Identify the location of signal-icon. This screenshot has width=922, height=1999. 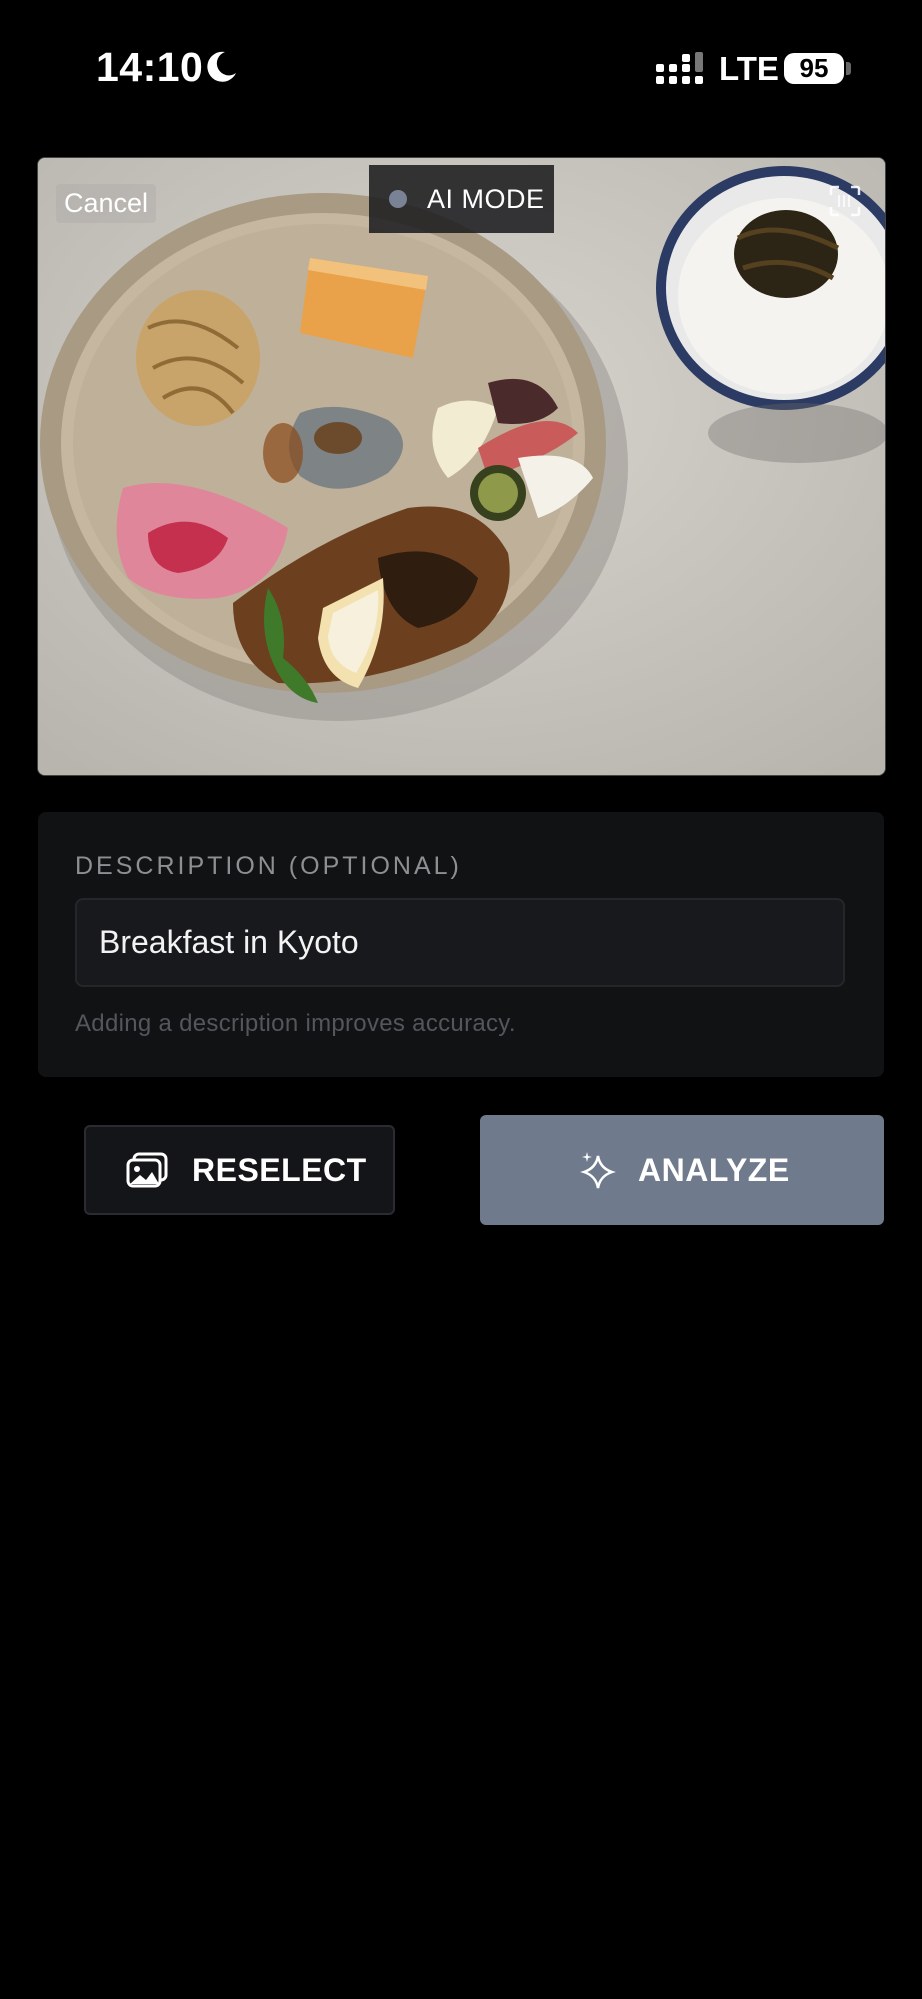
(679, 68).